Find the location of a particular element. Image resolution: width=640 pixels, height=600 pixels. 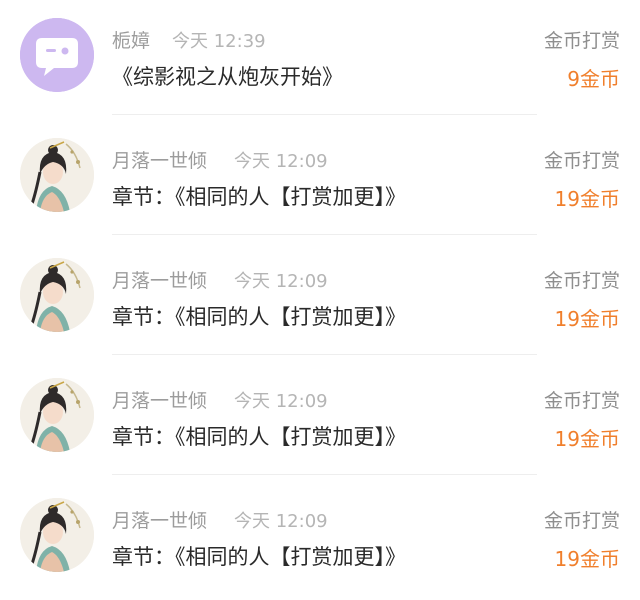

chat-bubble-icon is located at coordinates (57, 55).